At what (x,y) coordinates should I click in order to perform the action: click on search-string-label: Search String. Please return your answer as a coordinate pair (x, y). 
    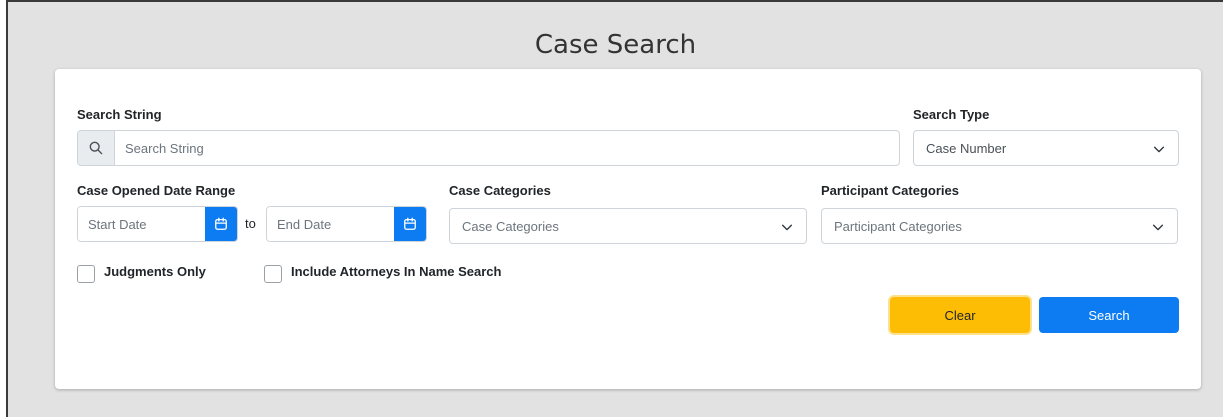
    Looking at the image, I should click on (119, 114).